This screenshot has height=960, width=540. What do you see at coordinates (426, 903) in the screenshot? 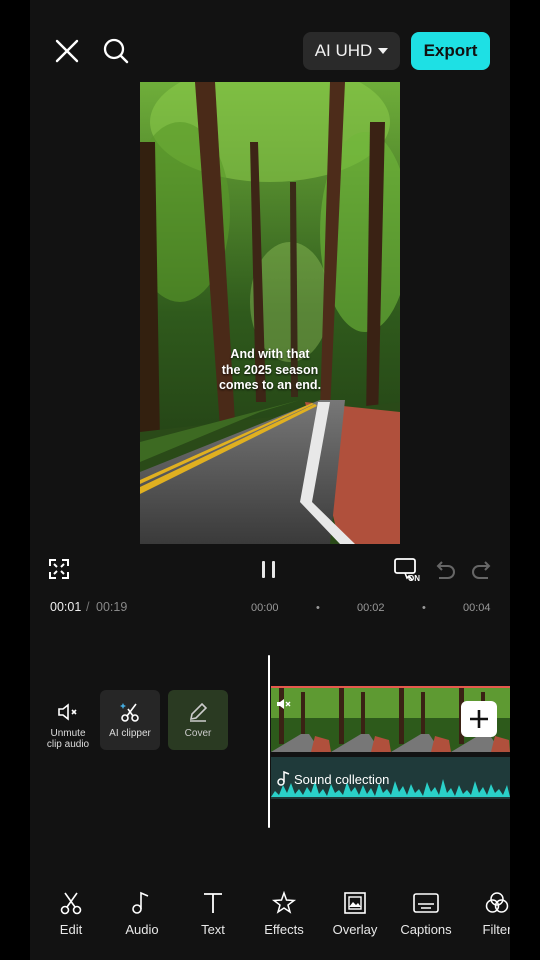
I see `captions-icon` at bounding box center [426, 903].